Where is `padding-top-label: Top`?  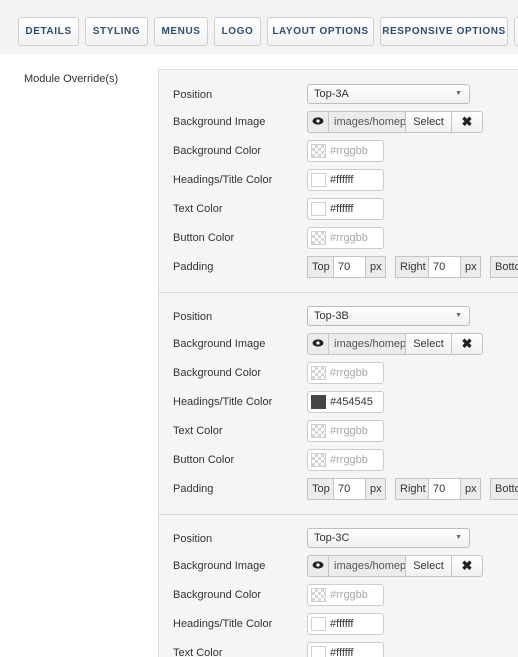 padding-top-label: Top is located at coordinates (320, 267).